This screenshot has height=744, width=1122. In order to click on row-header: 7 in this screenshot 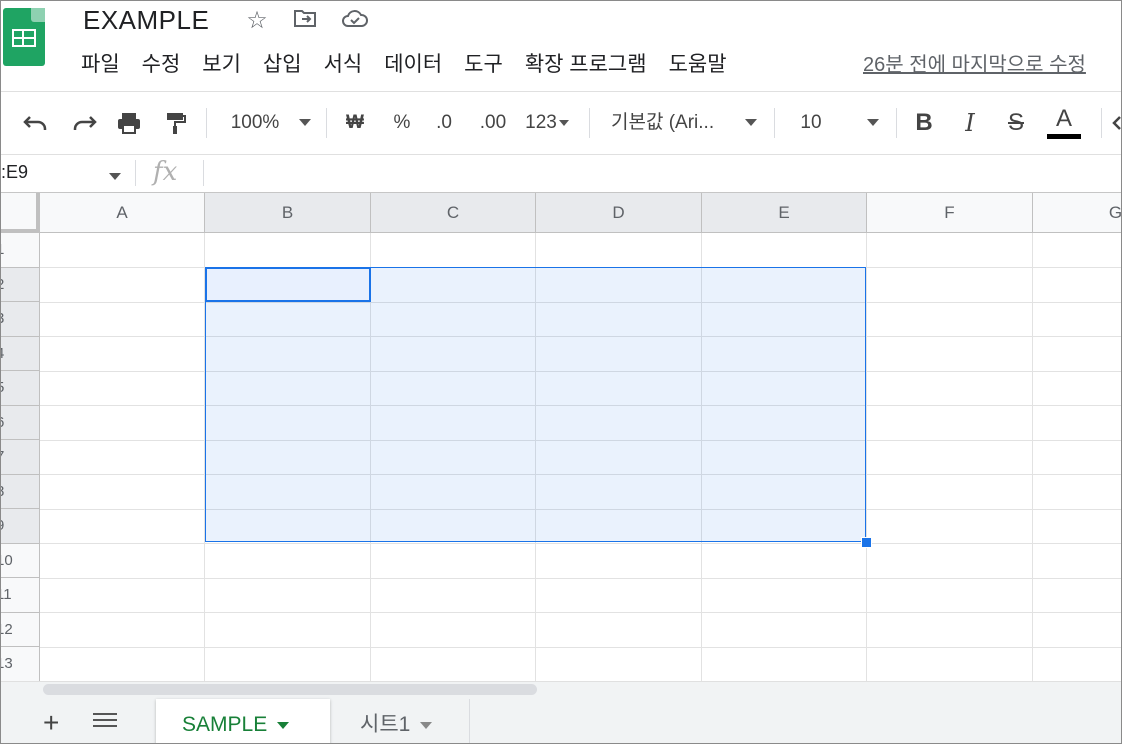, I will do `click(20, 457)`.